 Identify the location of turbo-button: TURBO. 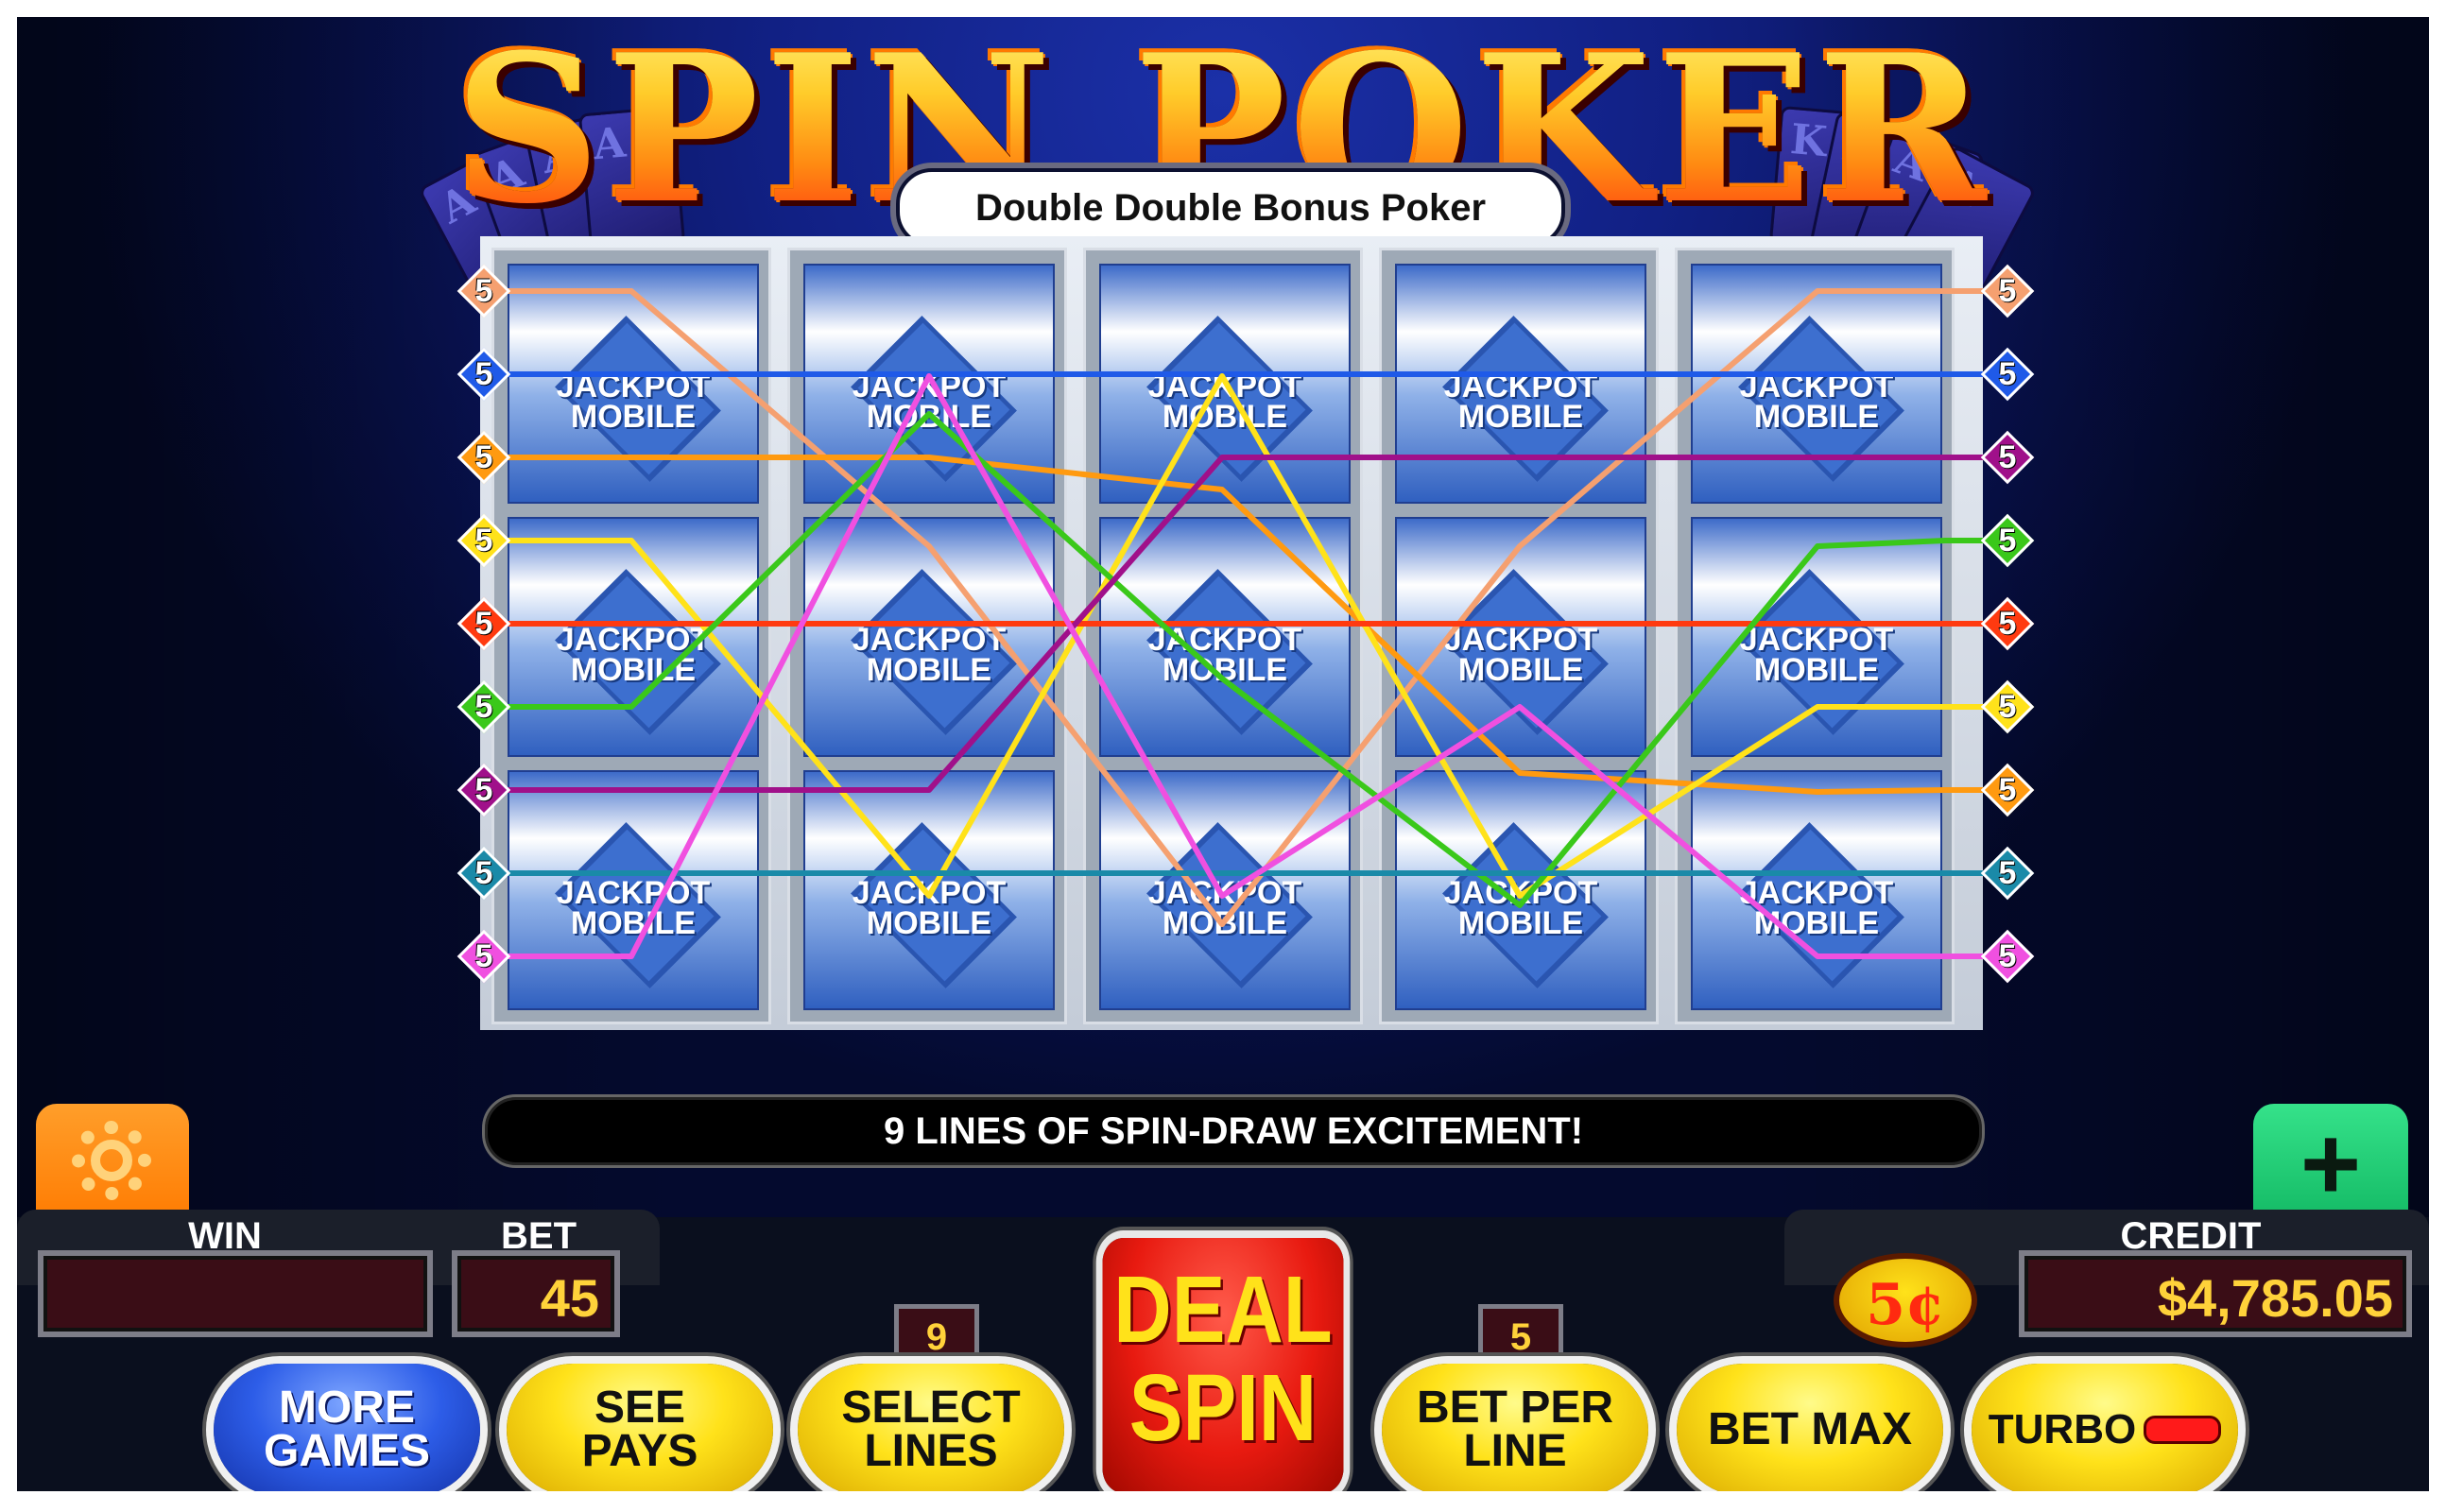
(2105, 1427).